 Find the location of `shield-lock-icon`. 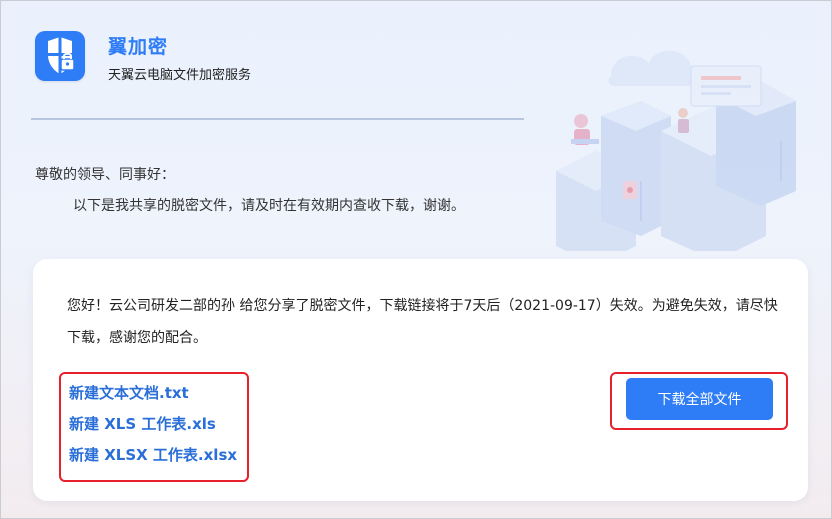

shield-lock-icon is located at coordinates (60, 56).